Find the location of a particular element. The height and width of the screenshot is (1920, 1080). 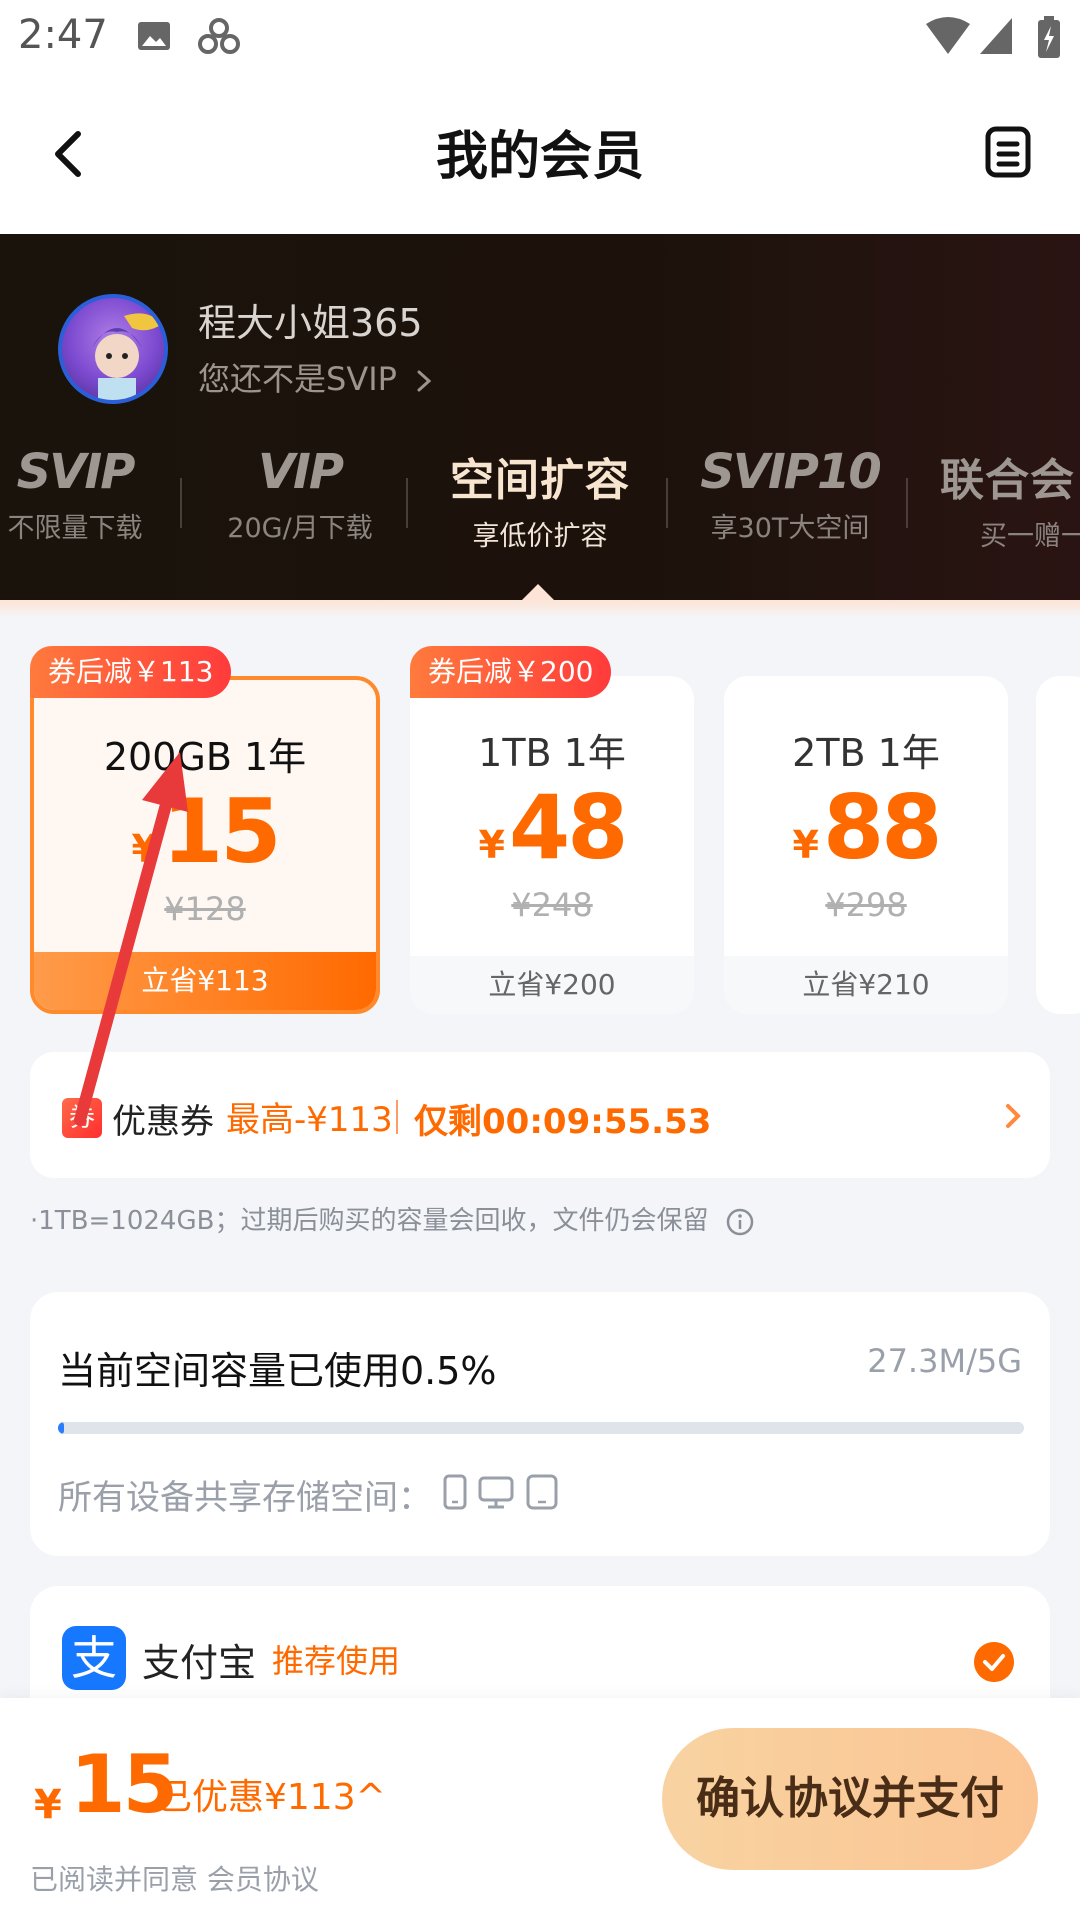

vip-status-text: 您还不是SVIP is located at coordinates (297, 379).